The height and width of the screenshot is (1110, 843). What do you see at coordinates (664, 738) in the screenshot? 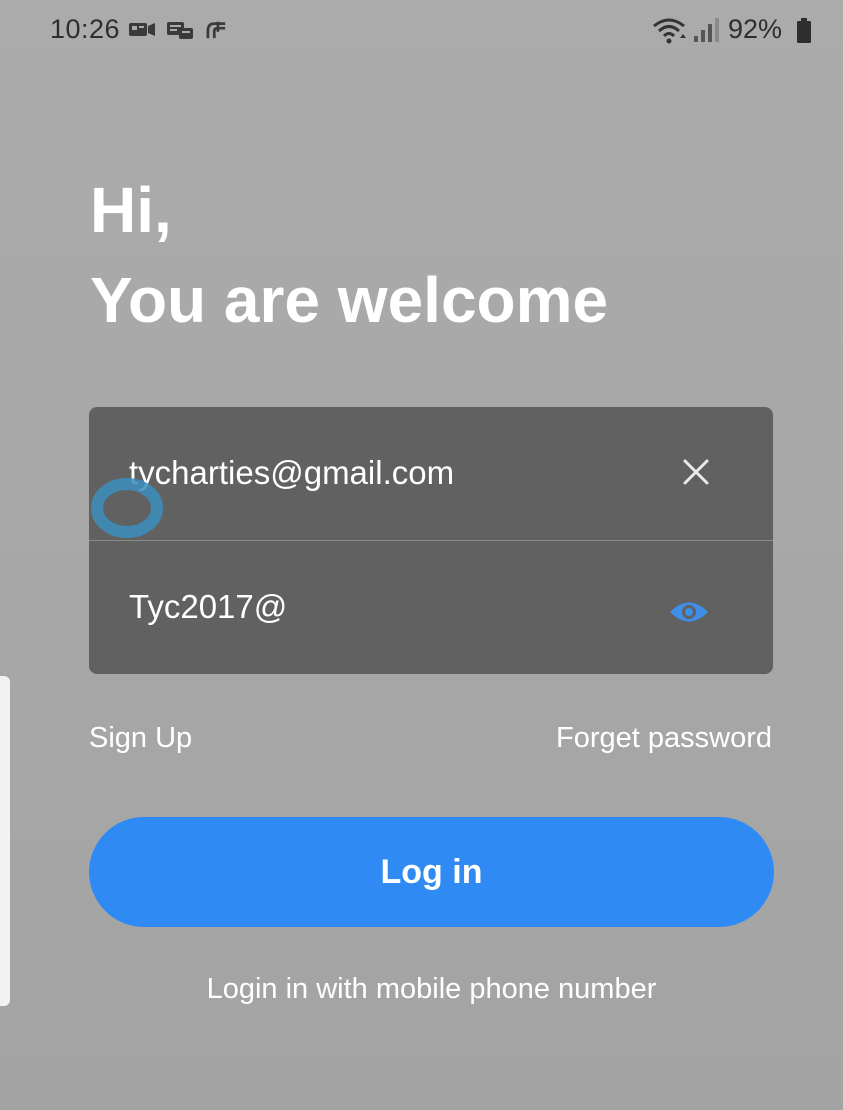
I see `forget-password-link: Forget password` at bounding box center [664, 738].